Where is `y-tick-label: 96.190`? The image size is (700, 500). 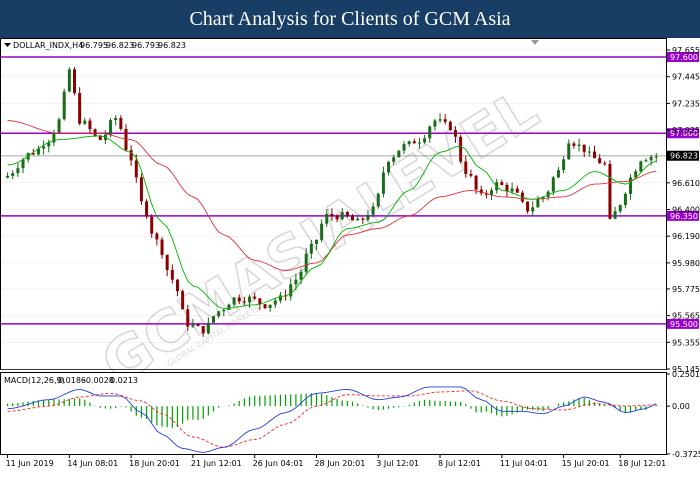
y-tick-label: 96.190 is located at coordinates (686, 236).